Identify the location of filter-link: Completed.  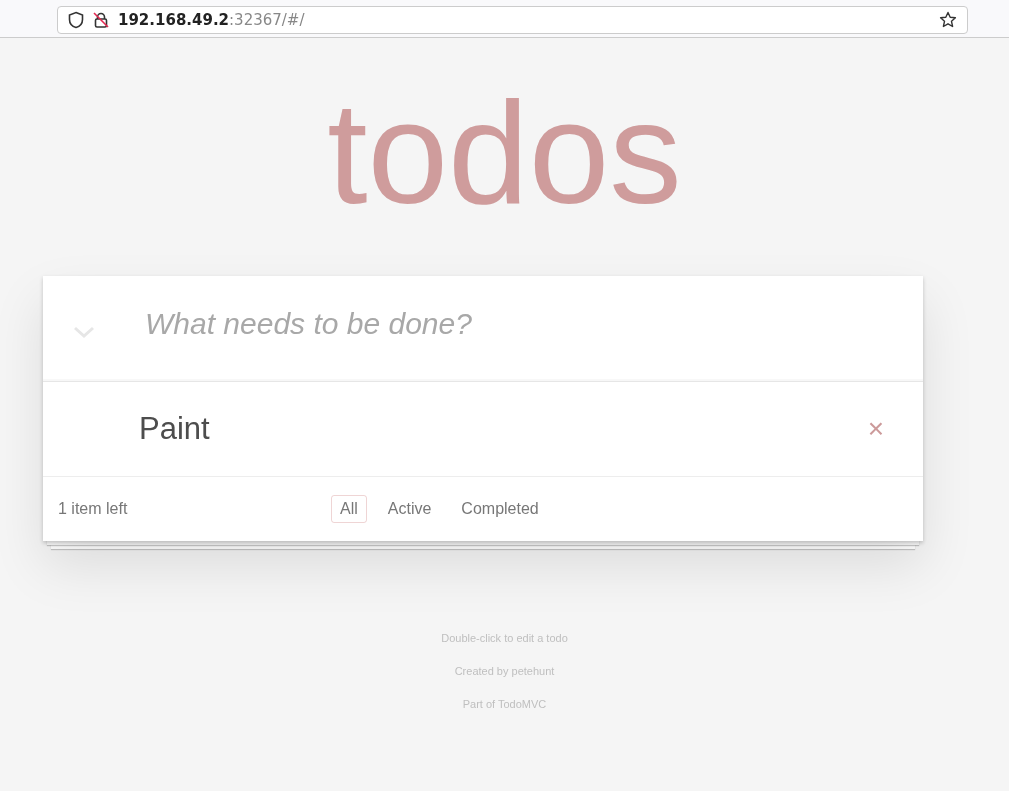
(500, 509).